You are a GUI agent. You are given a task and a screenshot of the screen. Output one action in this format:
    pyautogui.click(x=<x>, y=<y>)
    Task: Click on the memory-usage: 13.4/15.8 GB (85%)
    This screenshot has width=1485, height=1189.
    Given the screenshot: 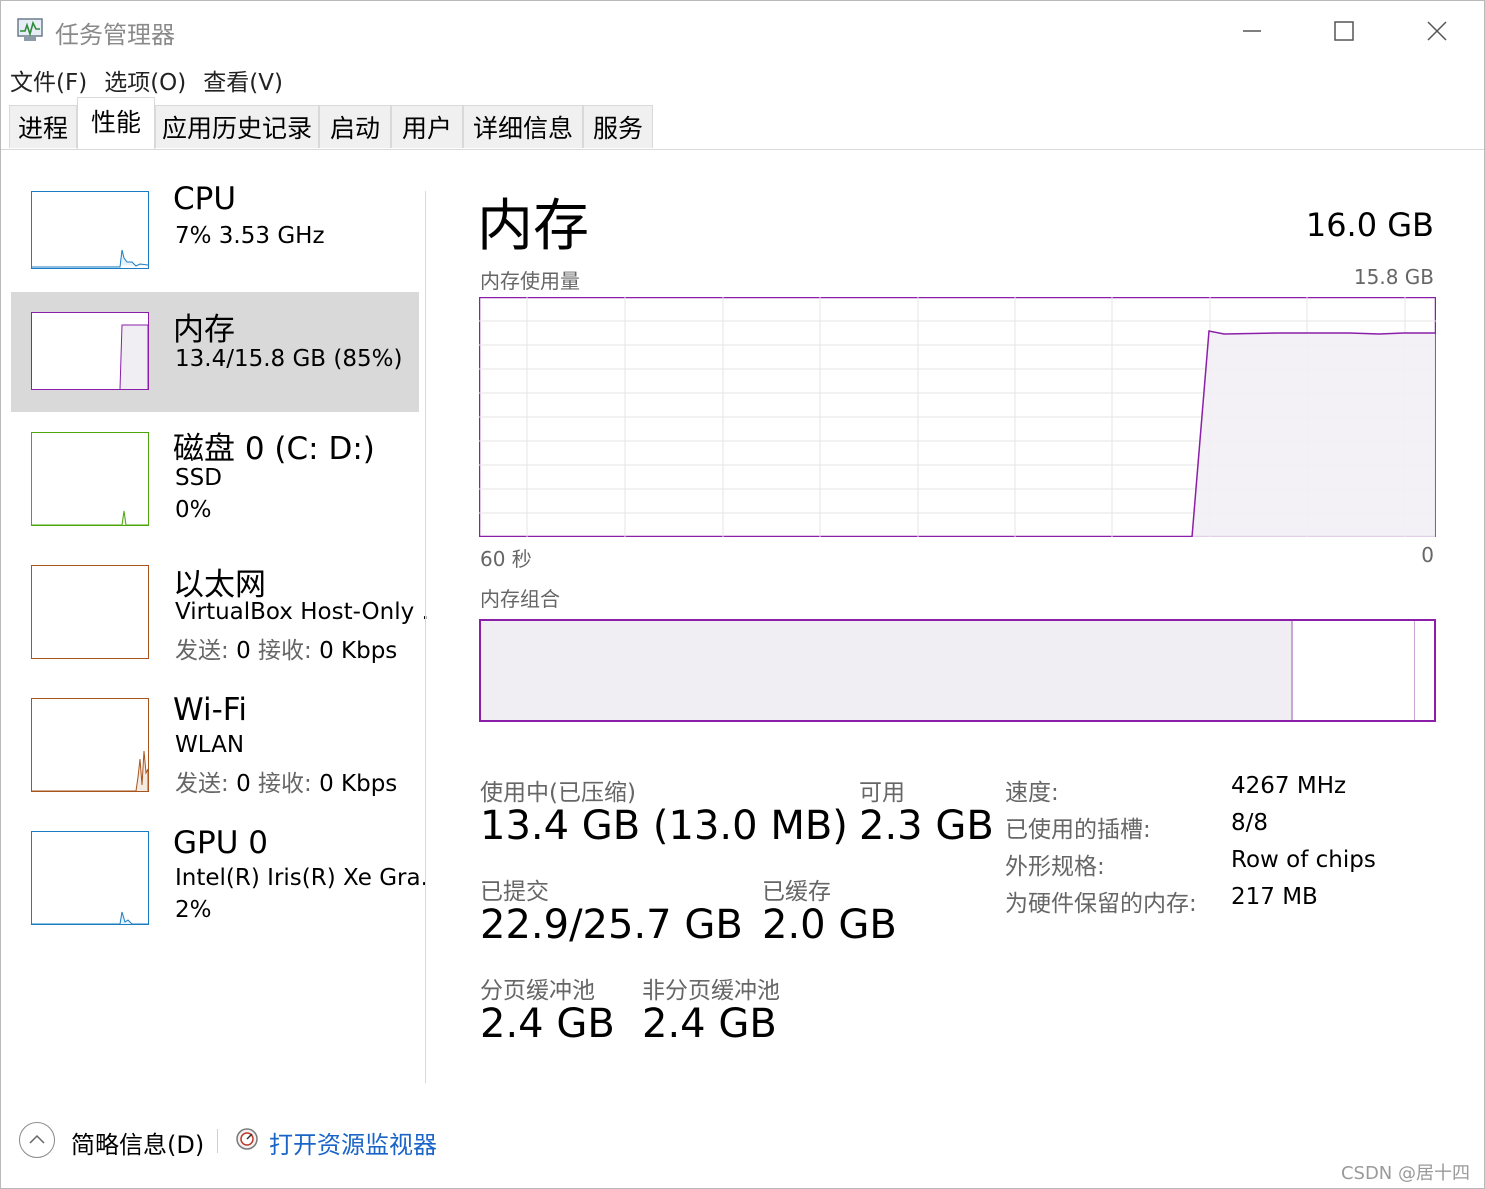 What is the action you would take?
    pyautogui.click(x=289, y=359)
    